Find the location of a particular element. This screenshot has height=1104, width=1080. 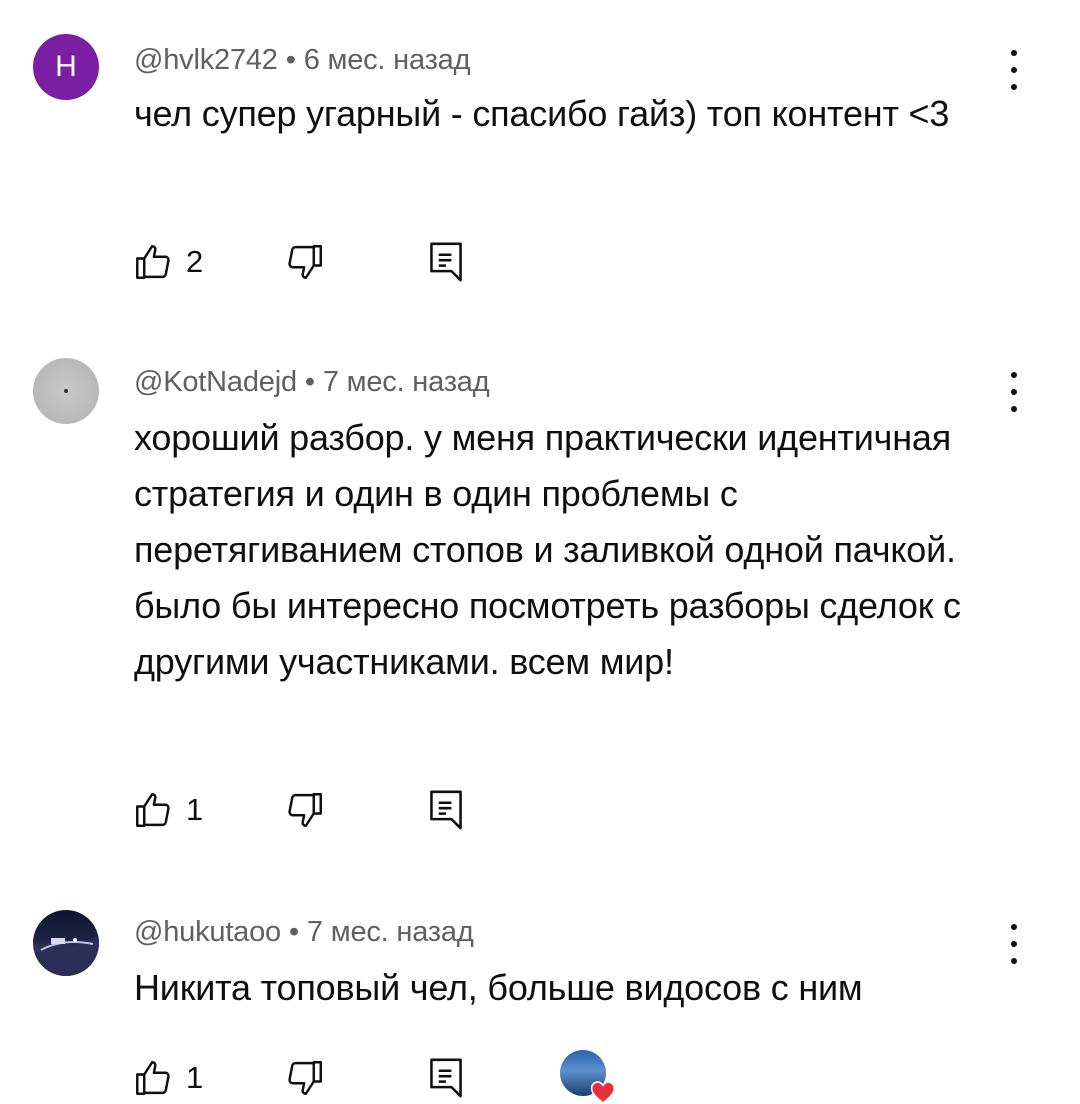

comment-meta: @KotNadejd • 7 мес. назад is located at coordinates (312, 382).